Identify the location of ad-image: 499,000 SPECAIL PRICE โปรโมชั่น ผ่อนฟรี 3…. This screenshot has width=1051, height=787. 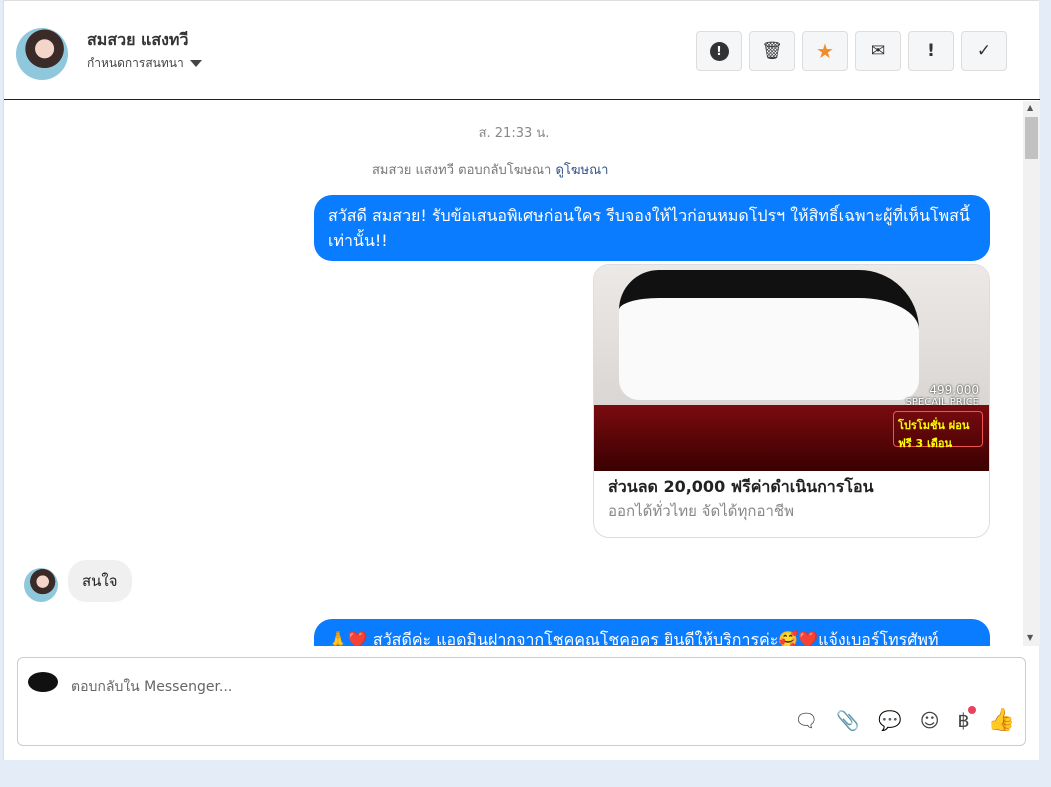
(791, 368).